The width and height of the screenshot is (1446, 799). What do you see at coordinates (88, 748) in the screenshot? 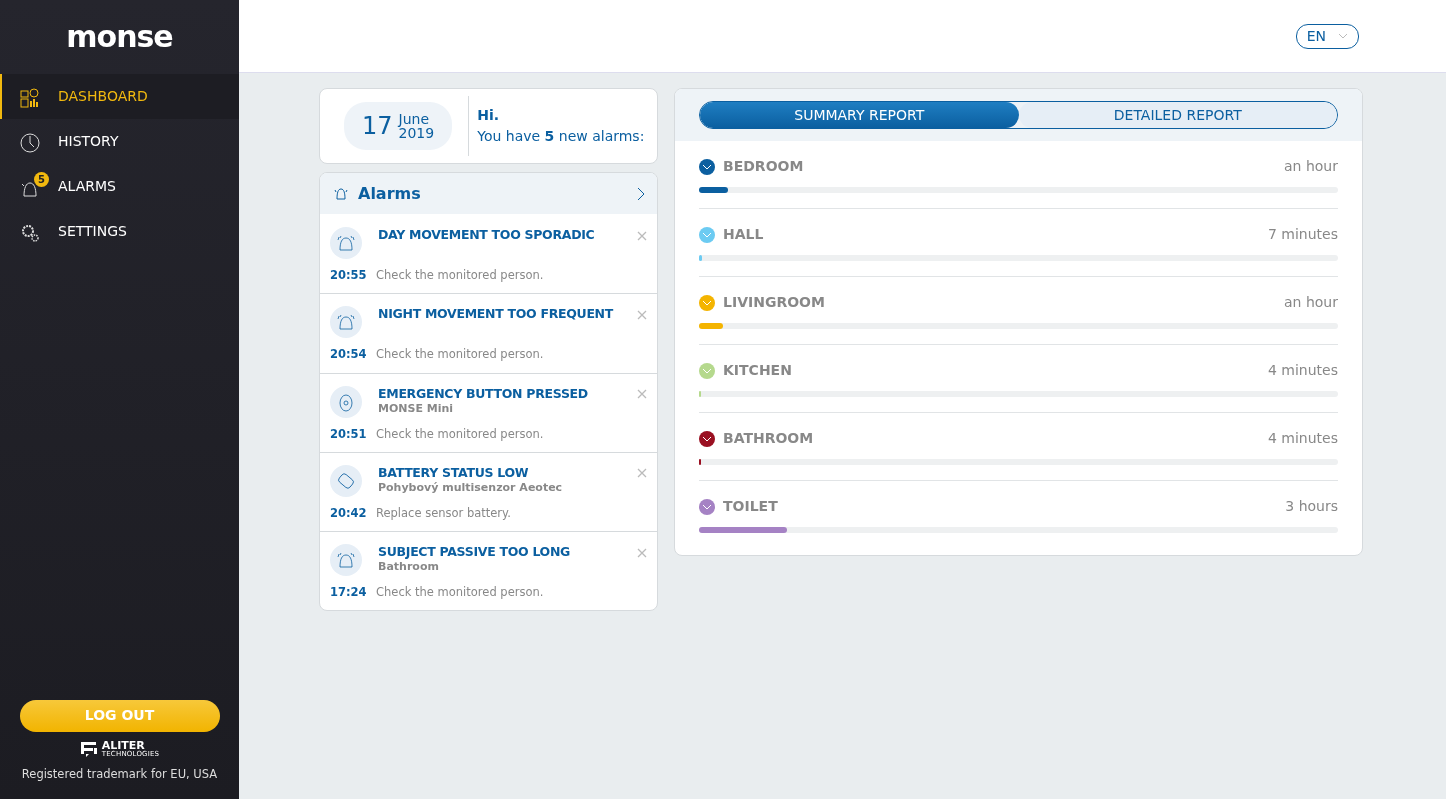
I see `brand-logo-icon` at bounding box center [88, 748].